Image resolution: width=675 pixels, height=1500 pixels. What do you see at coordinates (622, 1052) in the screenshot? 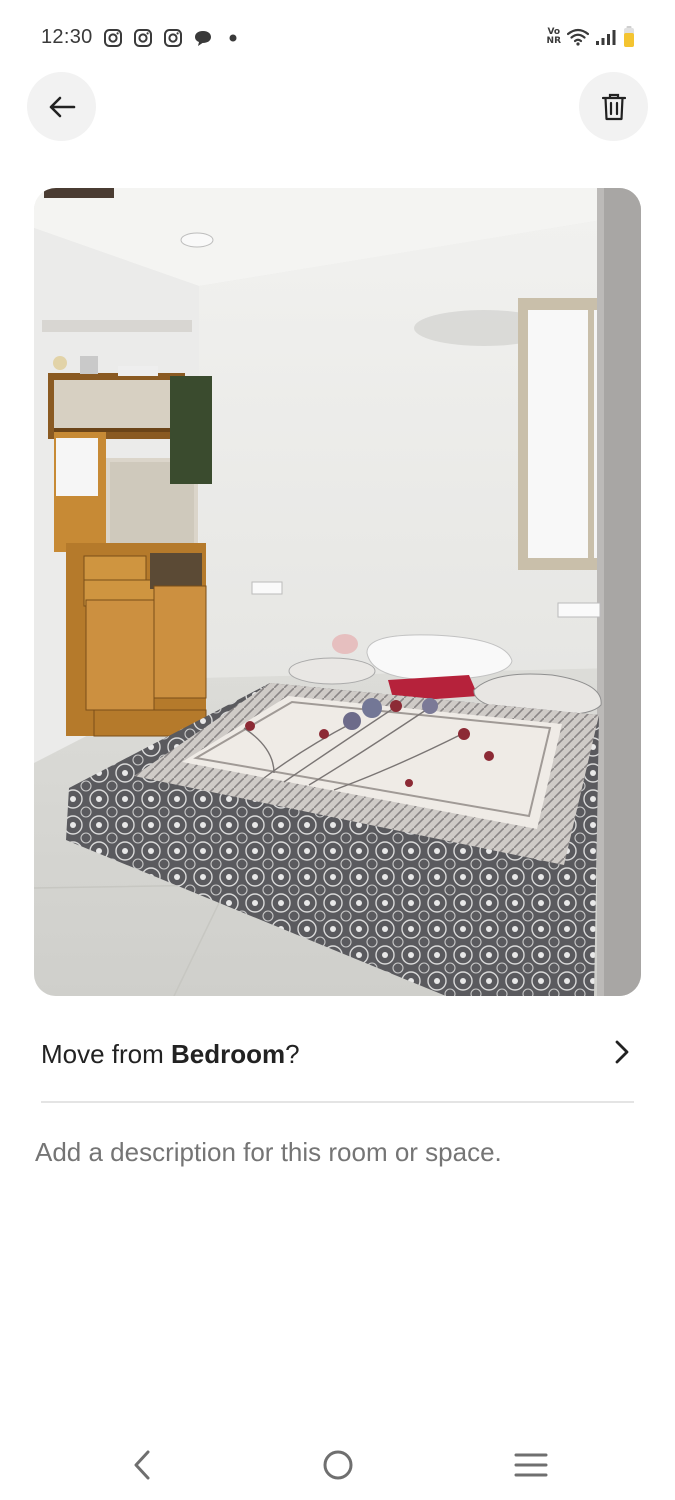
I see `chevron-right-icon` at bounding box center [622, 1052].